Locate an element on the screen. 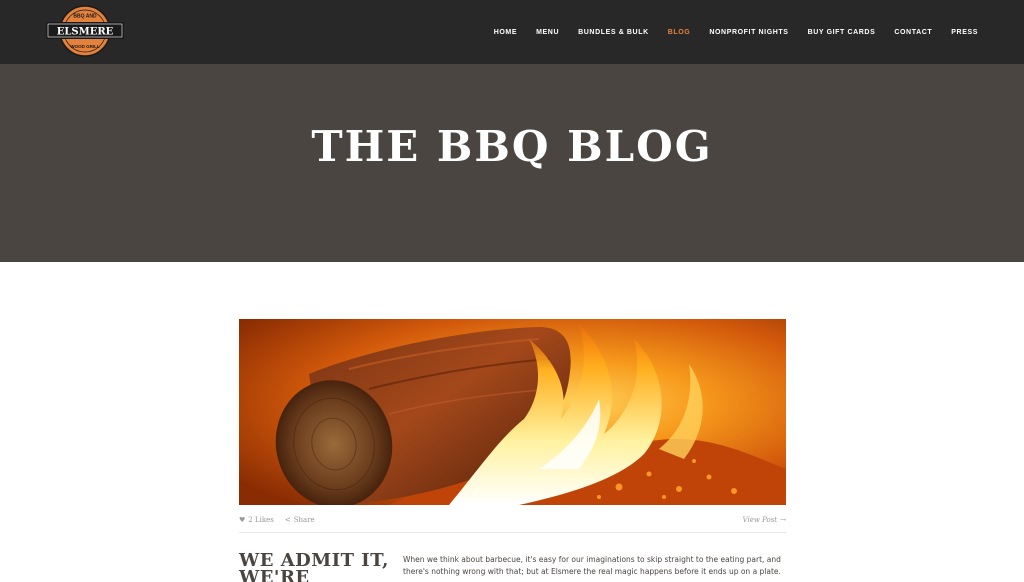 The image size is (1024, 582). nav-bundles-bulk: BUNDLES & BULK is located at coordinates (613, 32).